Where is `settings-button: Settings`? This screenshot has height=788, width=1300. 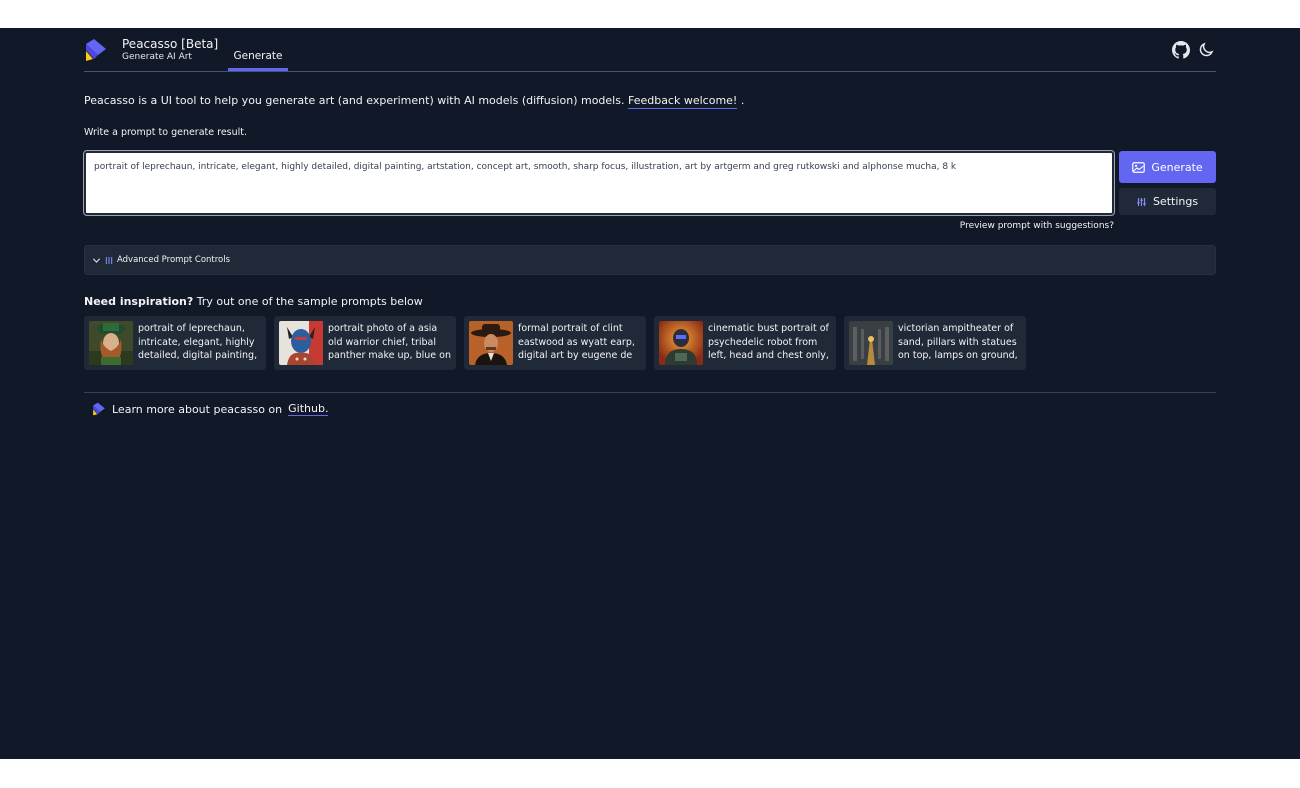
settings-button: Settings is located at coordinates (1167, 201).